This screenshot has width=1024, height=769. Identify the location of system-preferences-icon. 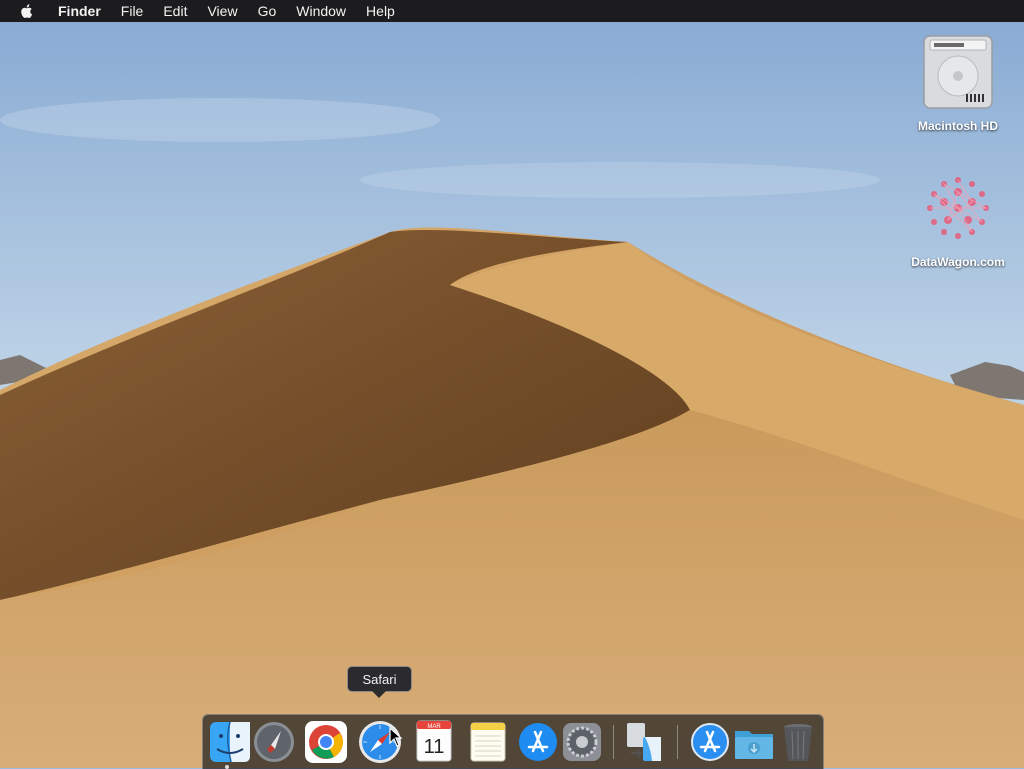
(582, 742).